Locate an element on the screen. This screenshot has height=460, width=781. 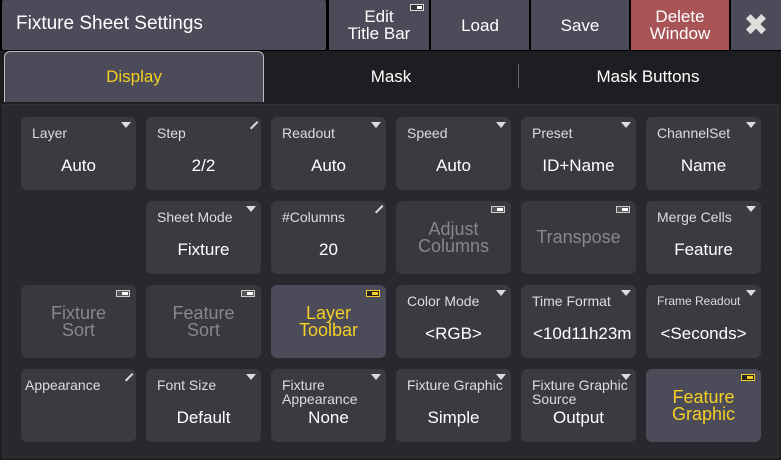
tab-mask: Mask is located at coordinates (391, 76).